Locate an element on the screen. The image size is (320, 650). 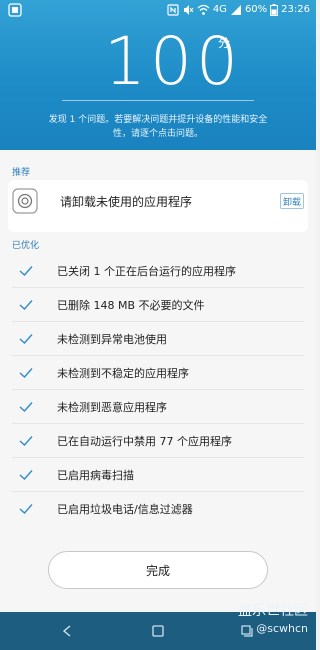
optimized-item-text: 已关闭 1 个正在后台运行的应用程序 is located at coordinates (146, 271).